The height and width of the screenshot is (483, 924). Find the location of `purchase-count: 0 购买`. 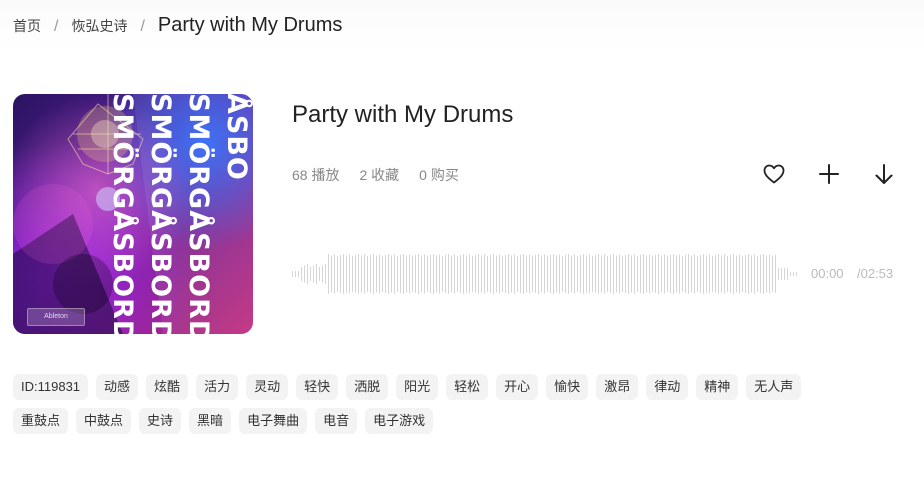

purchase-count: 0 购买 is located at coordinates (439, 175).